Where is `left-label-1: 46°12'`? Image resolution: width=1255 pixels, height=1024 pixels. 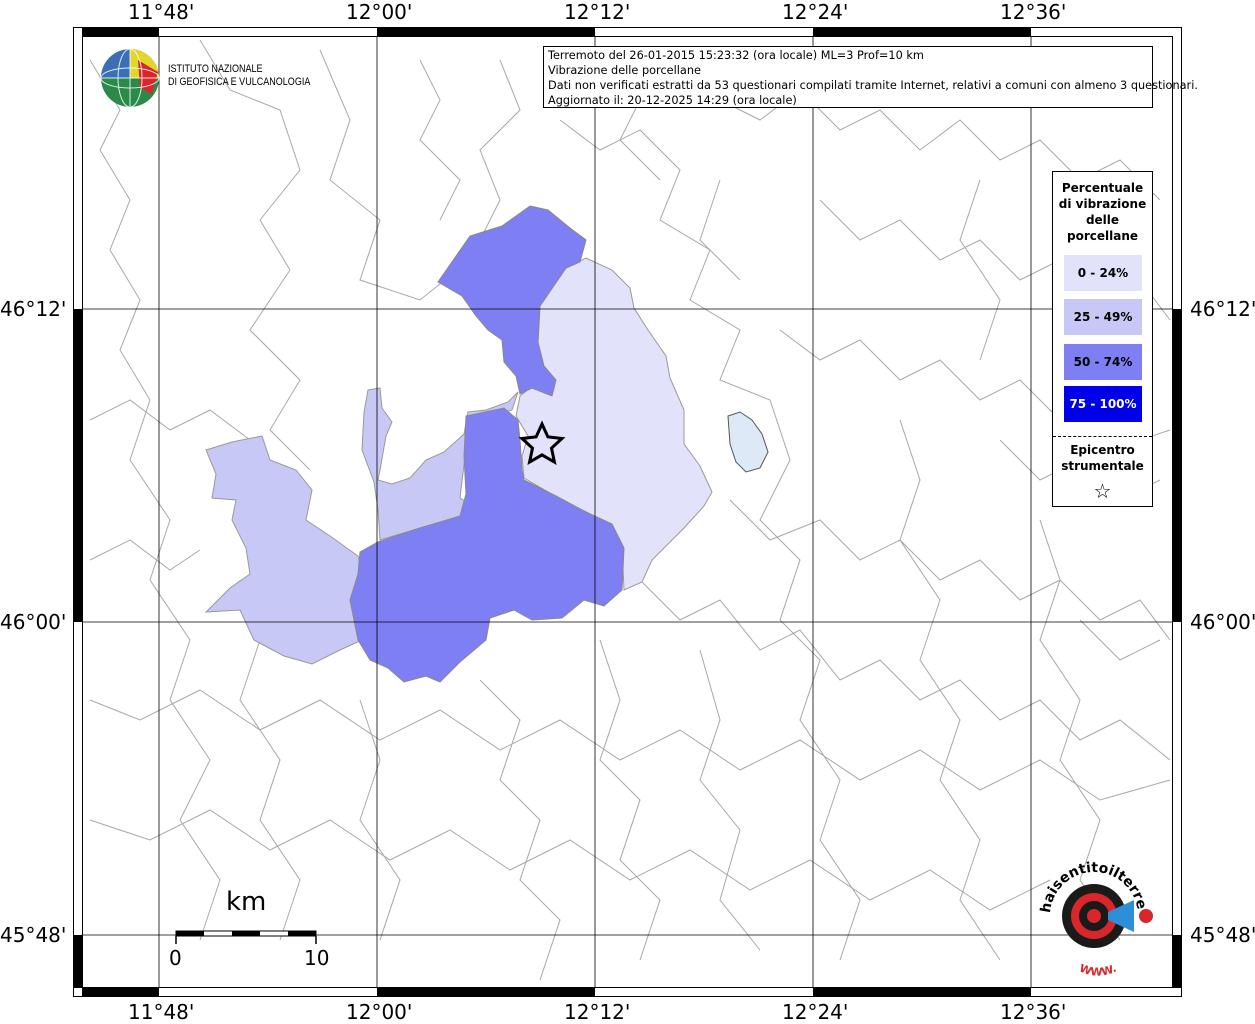
left-label-1: 46°12' is located at coordinates (33, 309).